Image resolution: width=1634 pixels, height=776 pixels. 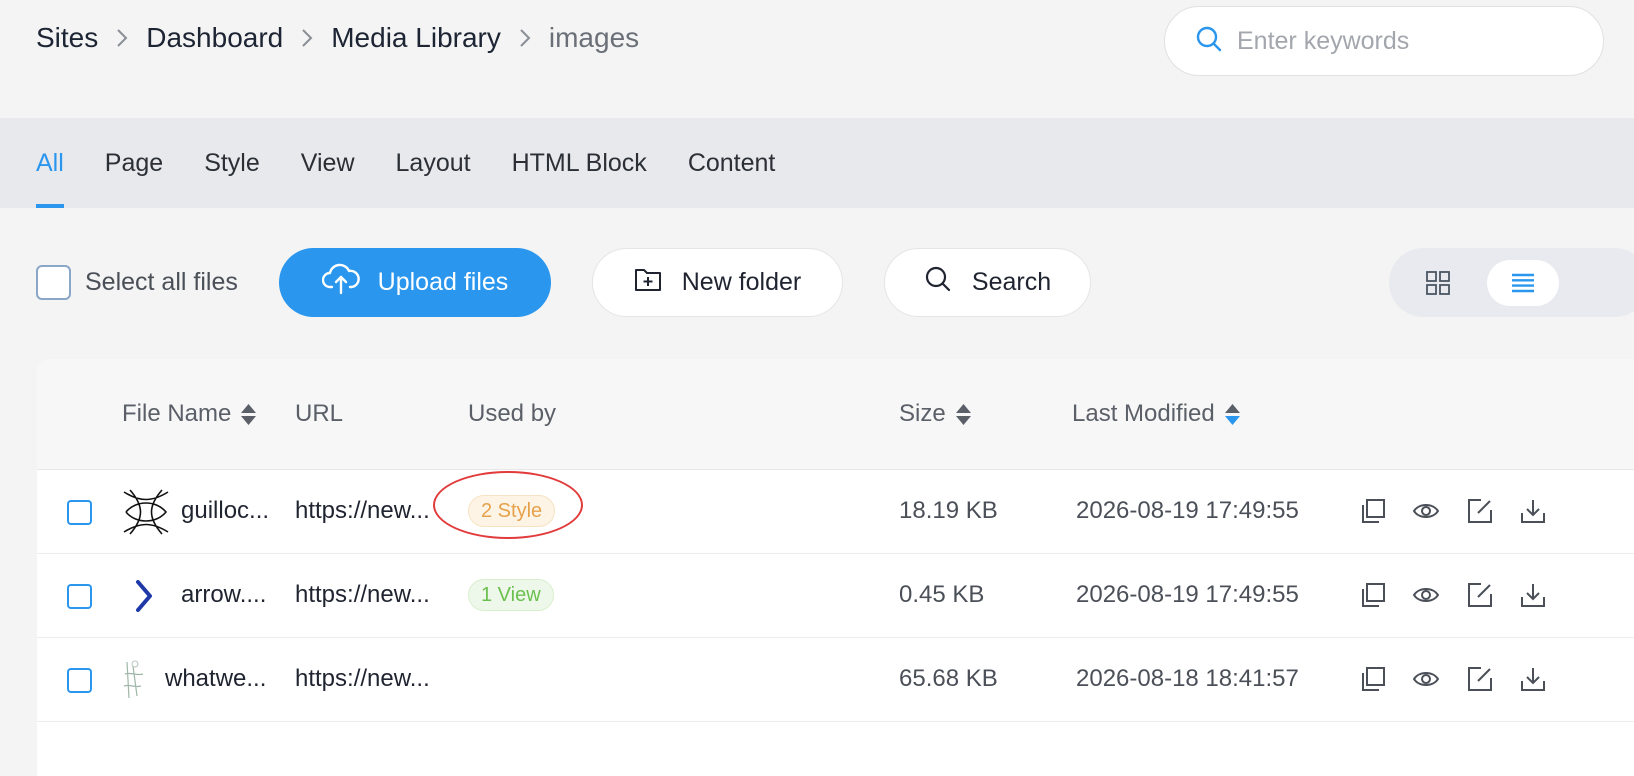 What do you see at coordinates (328, 163) in the screenshot?
I see `tab-view: View` at bounding box center [328, 163].